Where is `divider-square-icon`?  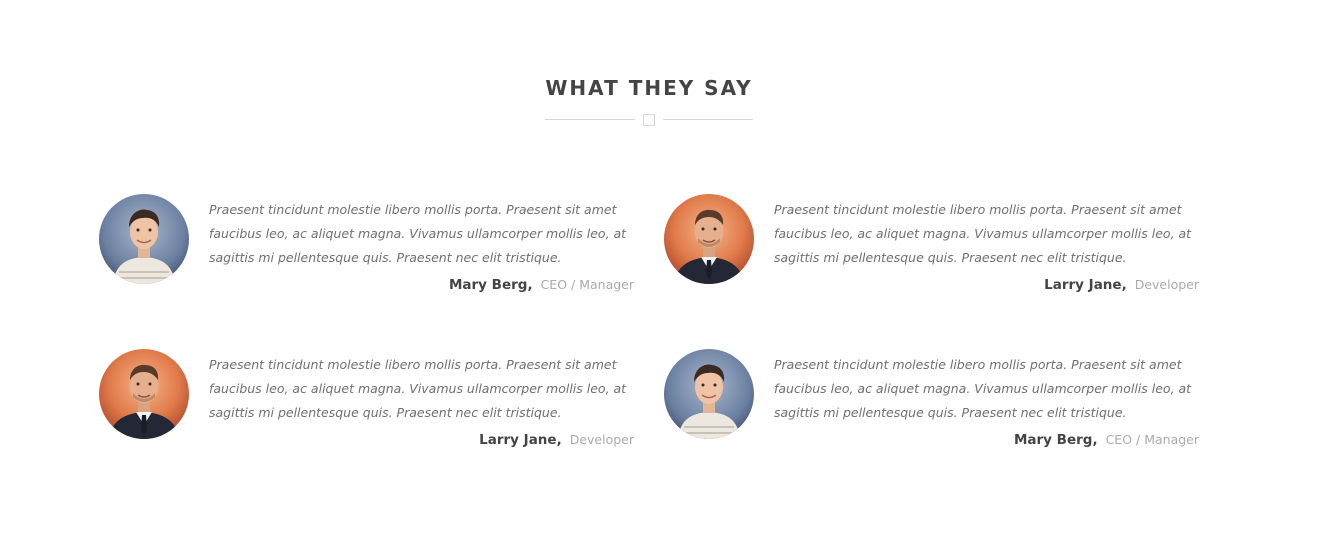 divider-square-icon is located at coordinates (649, 120).